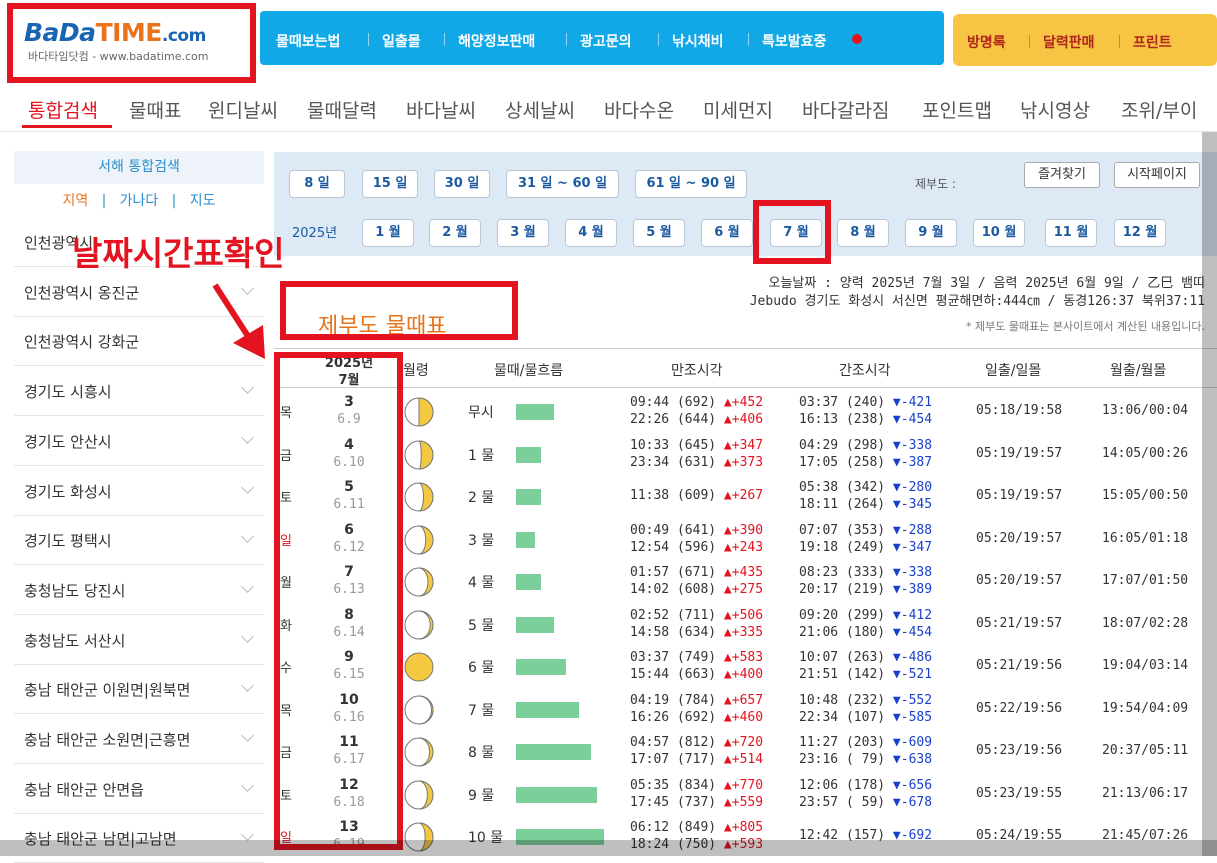  I want to click on nav-ocean-info: 해양정보판매, so click(496, 41).